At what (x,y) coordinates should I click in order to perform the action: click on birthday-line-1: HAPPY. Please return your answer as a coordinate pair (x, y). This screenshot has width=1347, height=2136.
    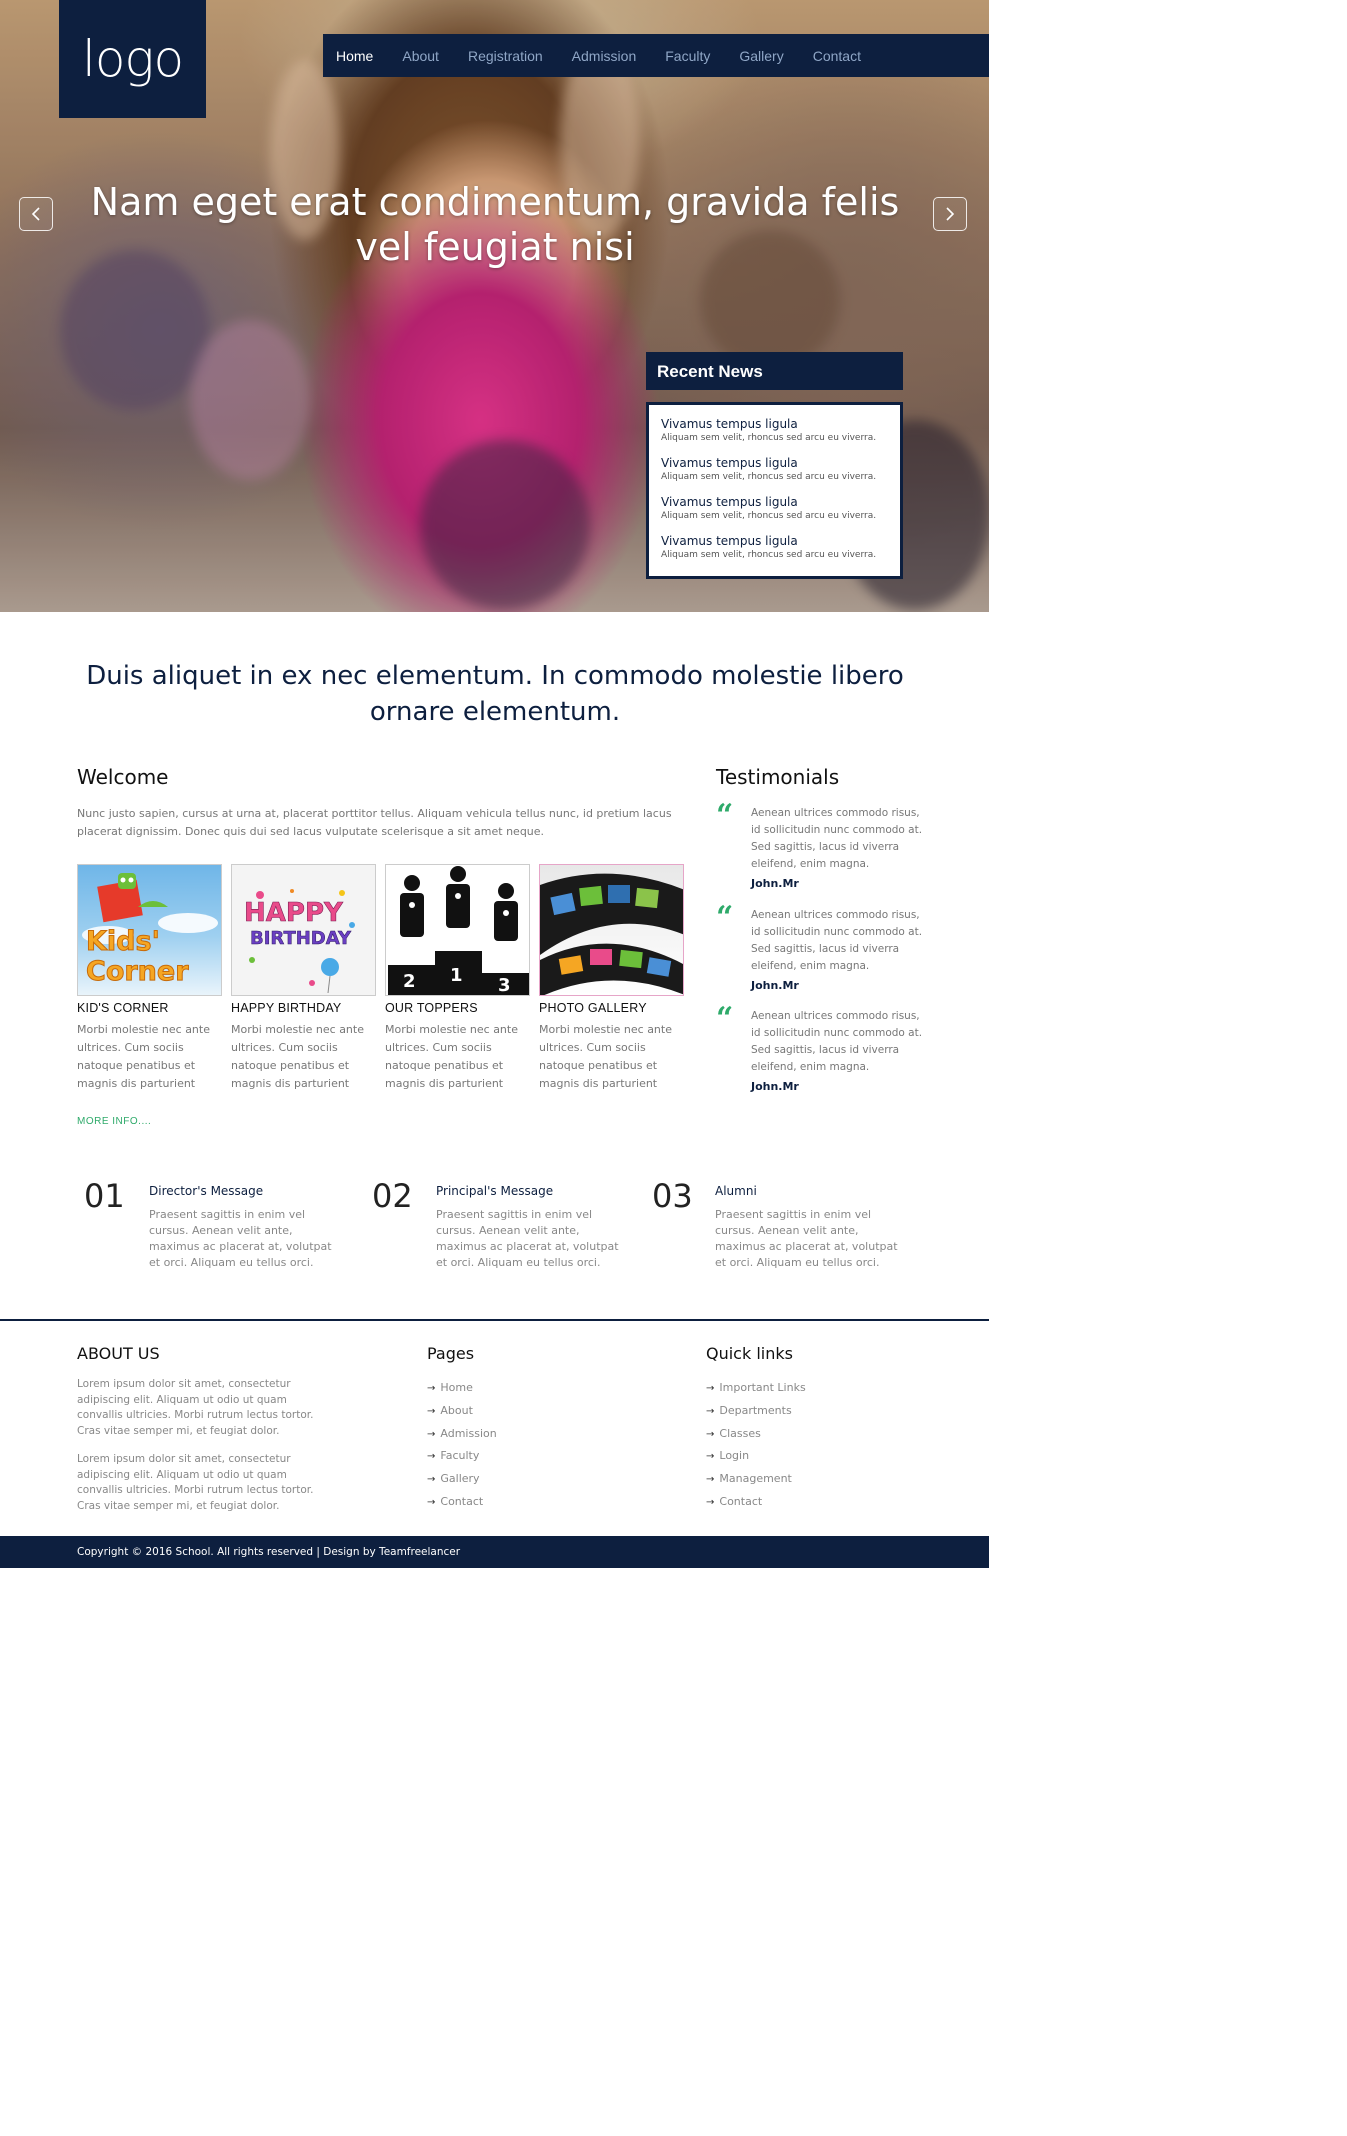
    Looking at the image, I should click on (293, 913).